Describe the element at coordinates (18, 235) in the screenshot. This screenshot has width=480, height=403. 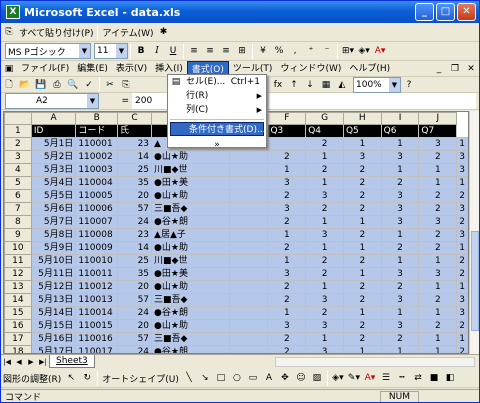
I see `row-header: 9` at that location.